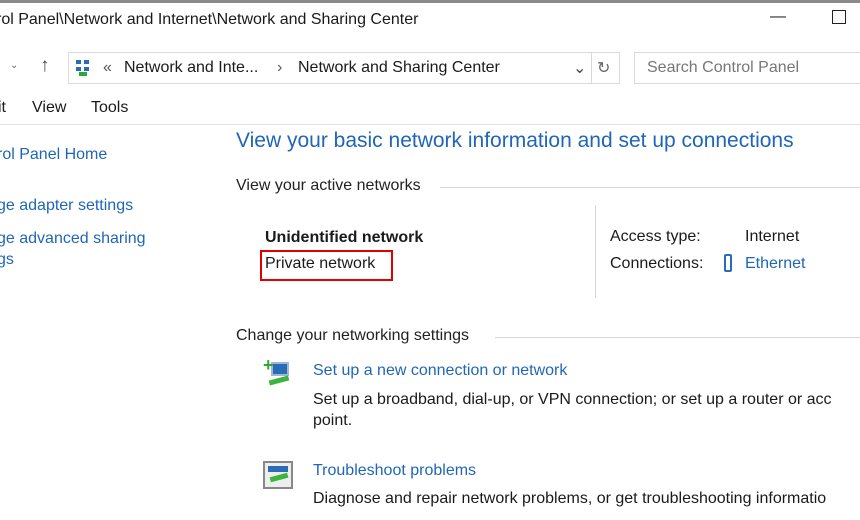 The height and width of the screenshot is (520, 860). What do you see at coordinates (66, 206) in the screenshot?
I see `sidebar-item-adapter-settings: ge adapter settings` at bounding box center [66, 206].